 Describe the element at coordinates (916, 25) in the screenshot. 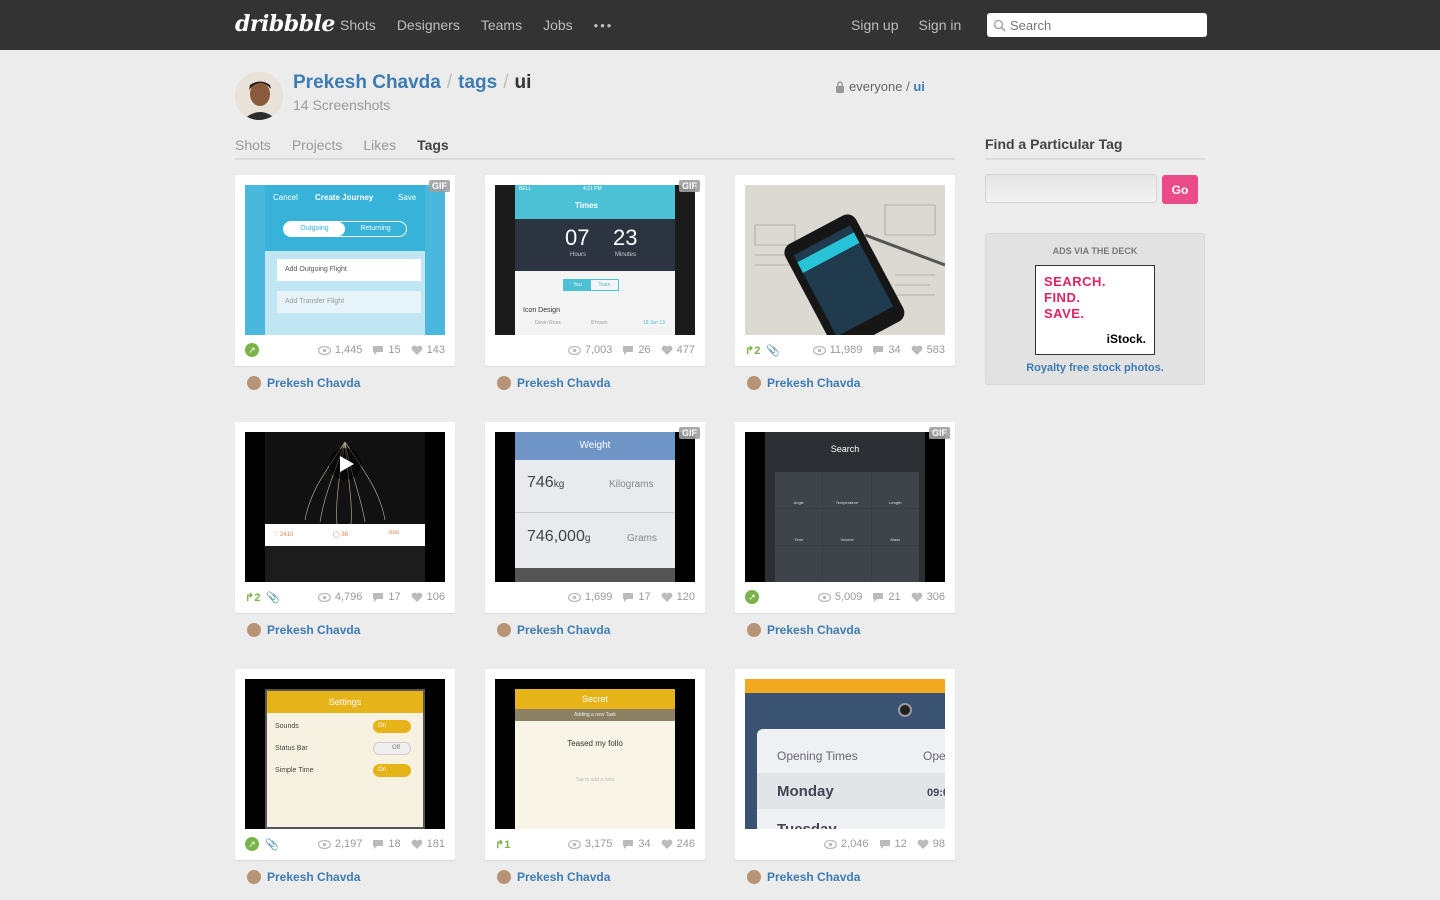

I see `auth-links: Sign up Sign in` at that location.